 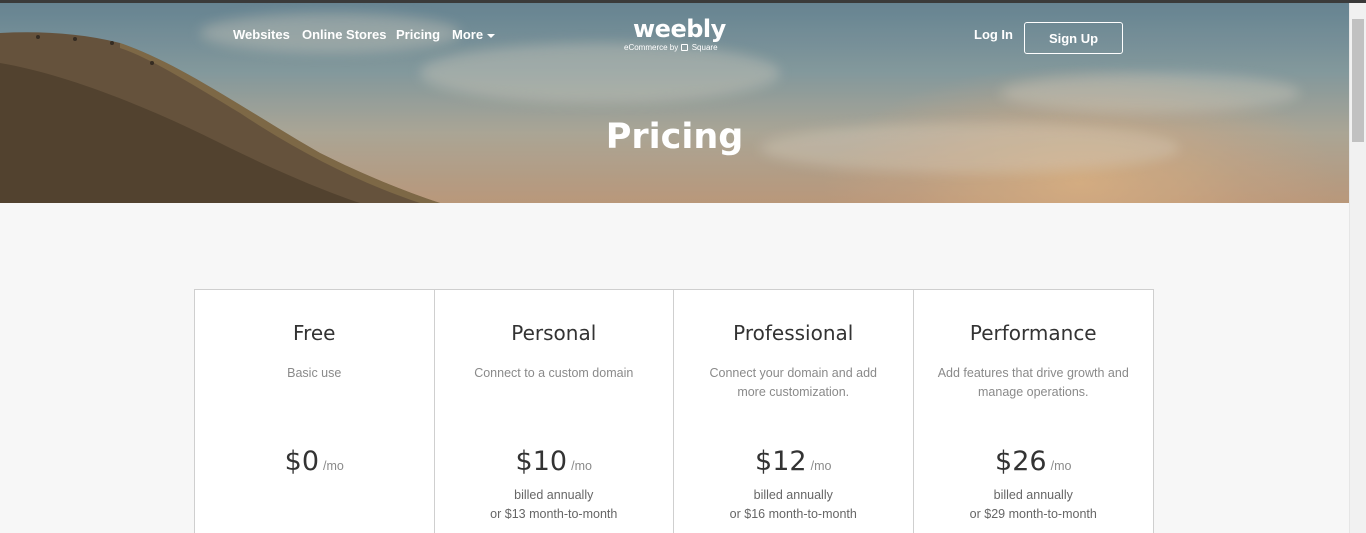 I want to click on plan-billing: billed annually or $13 month-to-month, so click(x=554, y=505).